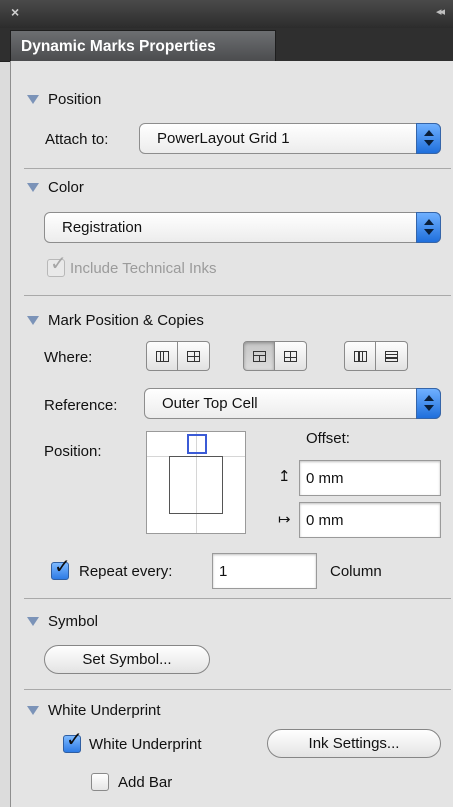 The width and height of the screenshot is (453, 807). I want to click on section-title: Mark Position & Copies, so click(126, 320).